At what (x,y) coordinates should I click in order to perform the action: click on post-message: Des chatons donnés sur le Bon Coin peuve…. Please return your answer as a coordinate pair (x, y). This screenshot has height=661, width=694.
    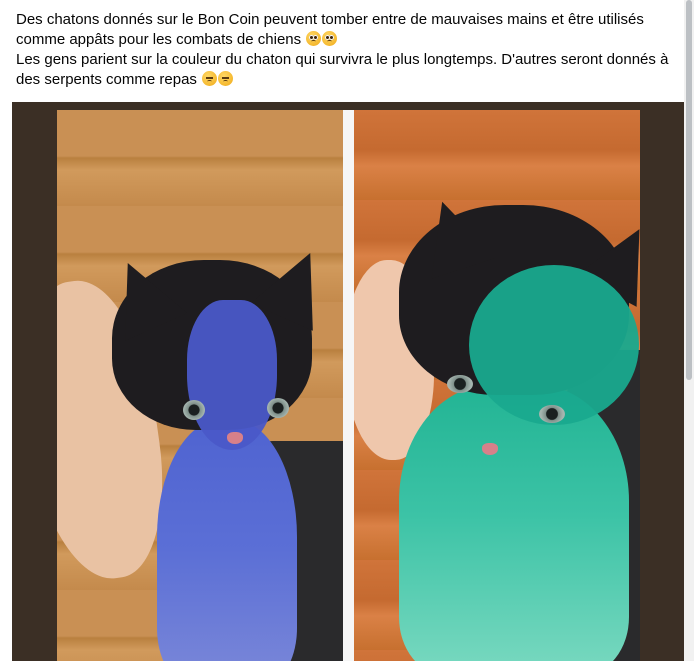
    Looking at the image, I should click on (347, 50).